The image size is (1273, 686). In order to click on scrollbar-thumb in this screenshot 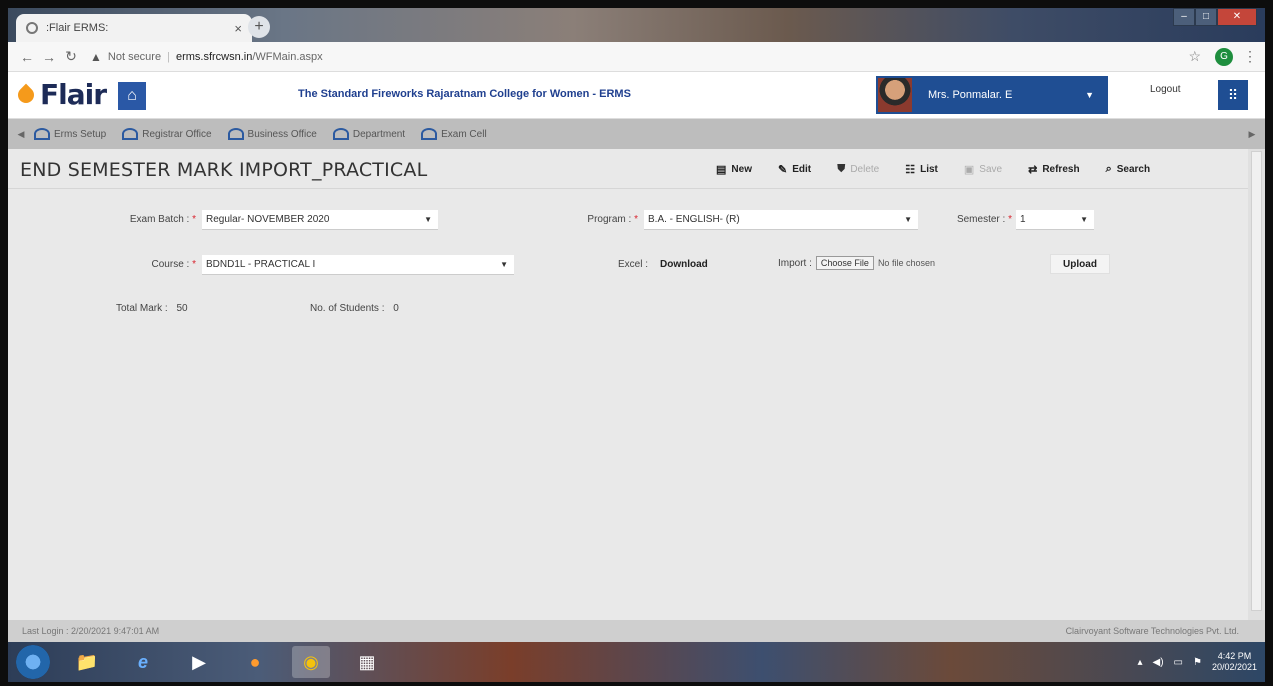, I will do `click(1256, 381)`.